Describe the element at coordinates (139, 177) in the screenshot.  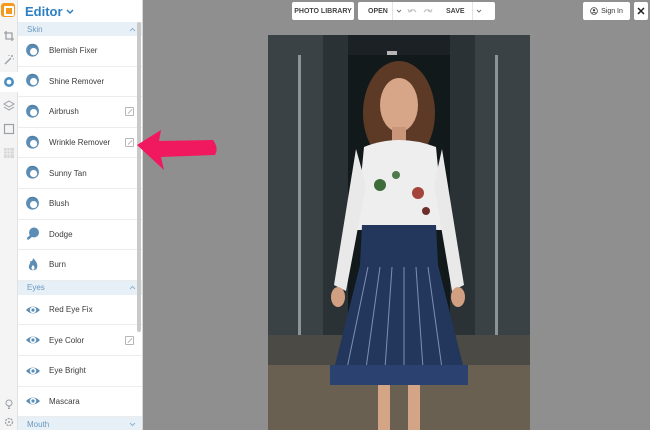
I see `panel-scrollbar` at that location.